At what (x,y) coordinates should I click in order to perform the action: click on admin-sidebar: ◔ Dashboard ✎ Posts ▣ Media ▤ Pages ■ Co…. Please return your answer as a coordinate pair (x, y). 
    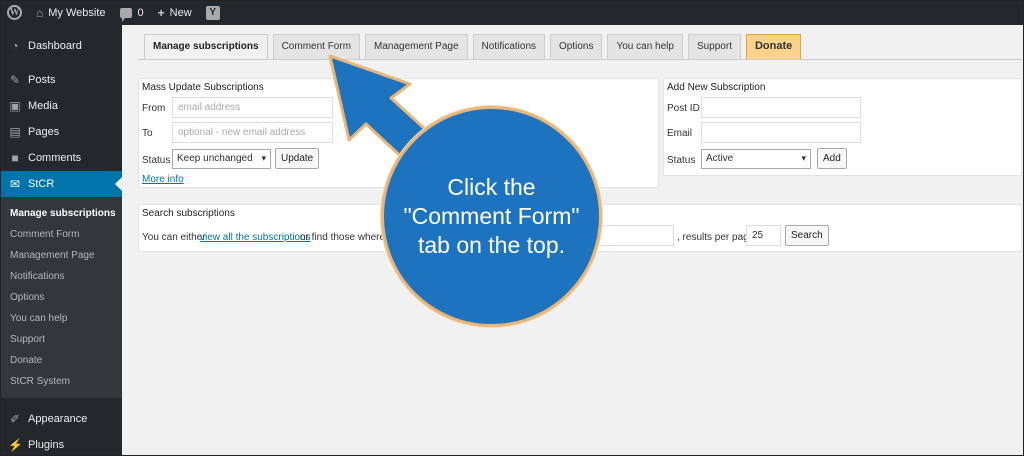
    Looking at the image, I should click on (61, 240).